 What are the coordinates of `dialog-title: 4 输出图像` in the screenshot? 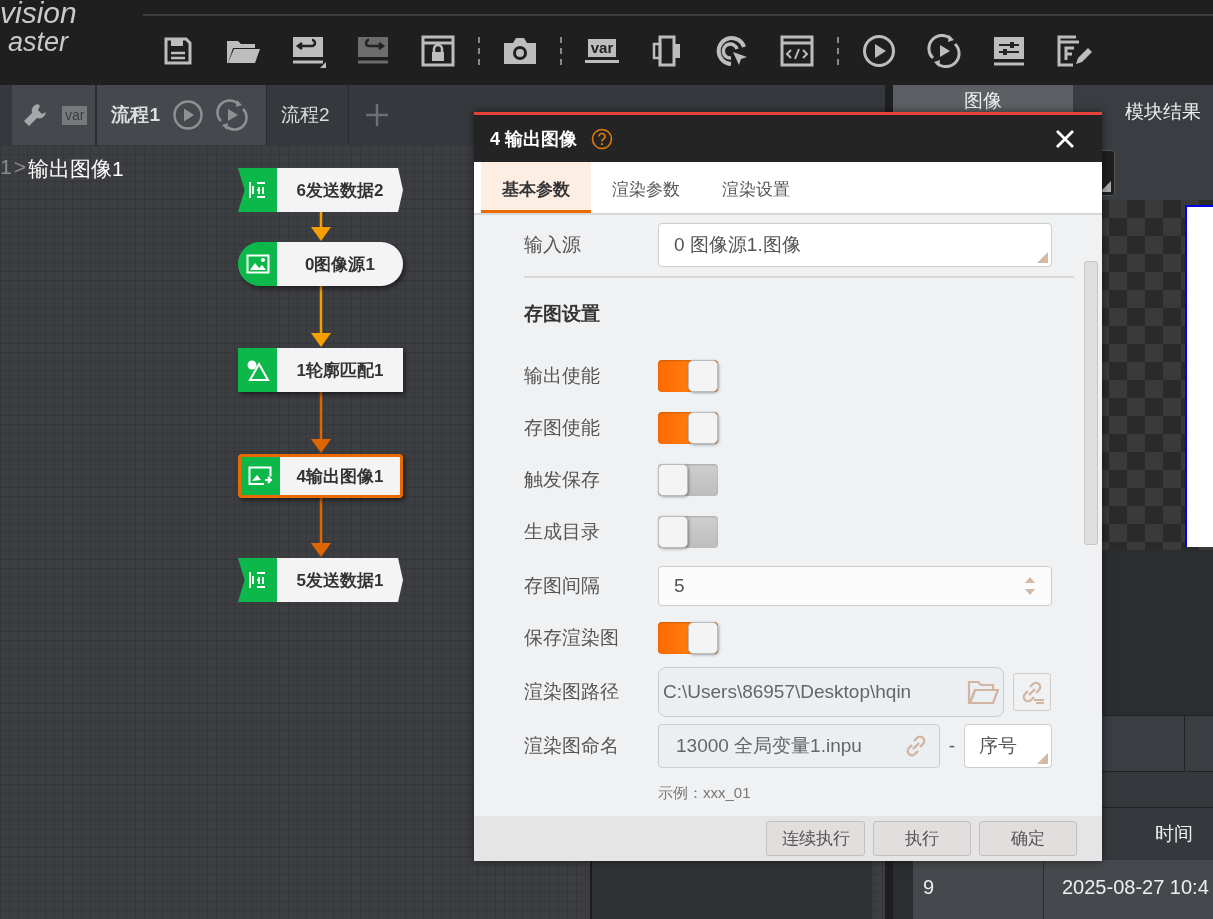 It's located at (533, 139).